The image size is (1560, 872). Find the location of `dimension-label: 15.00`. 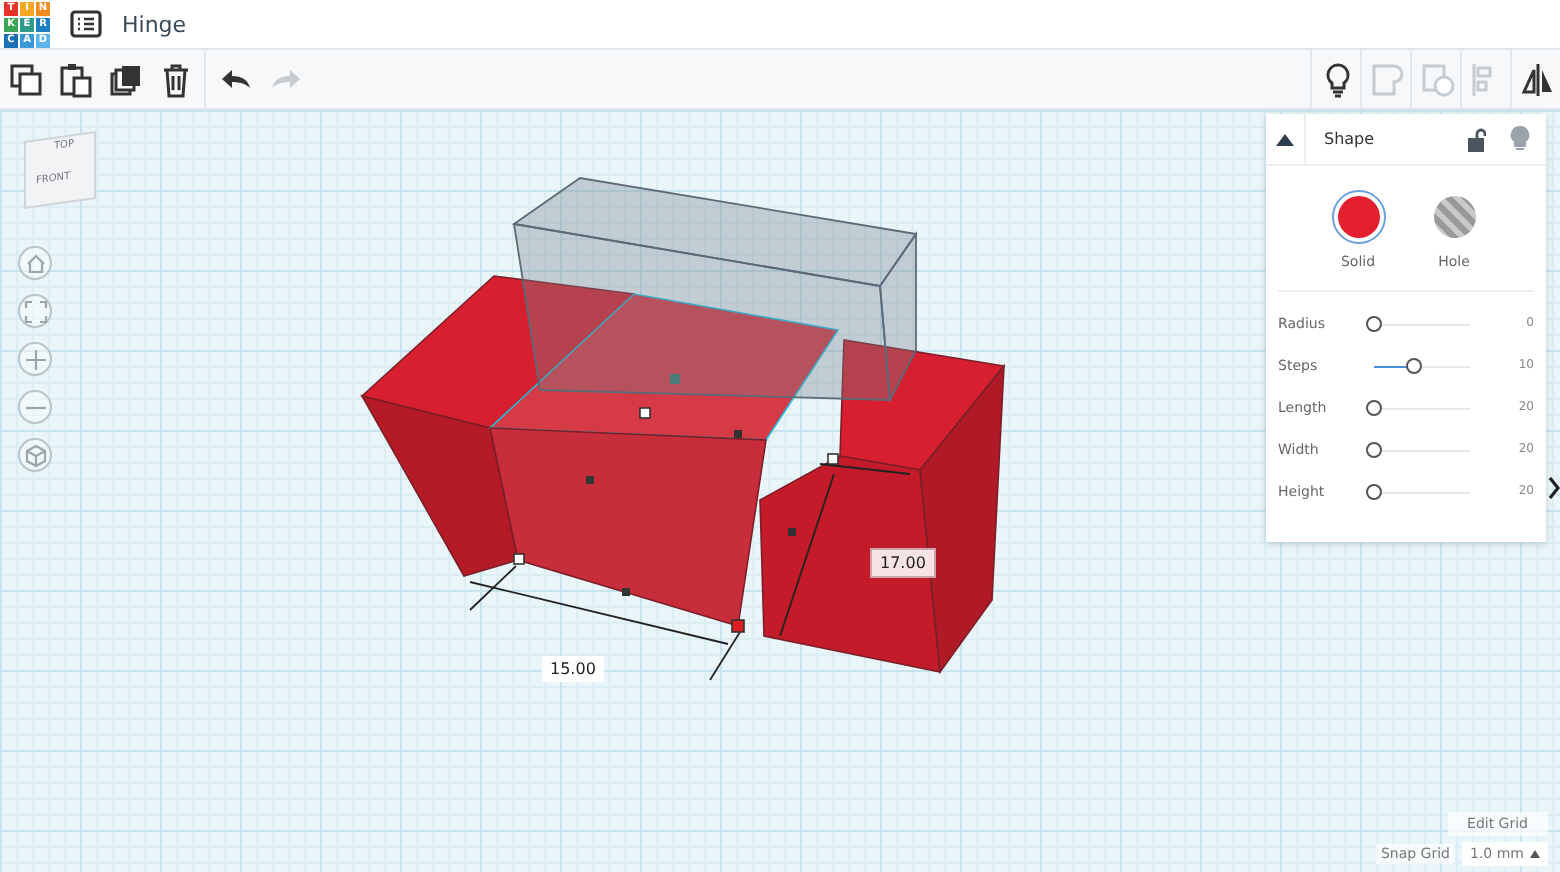

dimension-label: 15.00 is located at coordinates (573, 669).